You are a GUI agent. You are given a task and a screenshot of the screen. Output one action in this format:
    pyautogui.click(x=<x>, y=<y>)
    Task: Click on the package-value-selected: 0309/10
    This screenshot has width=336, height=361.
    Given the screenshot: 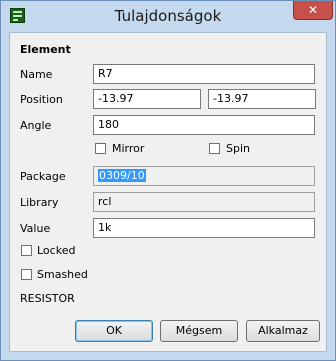 What is the action you would take?
    pyautogui.click(x=122, y=175)
    